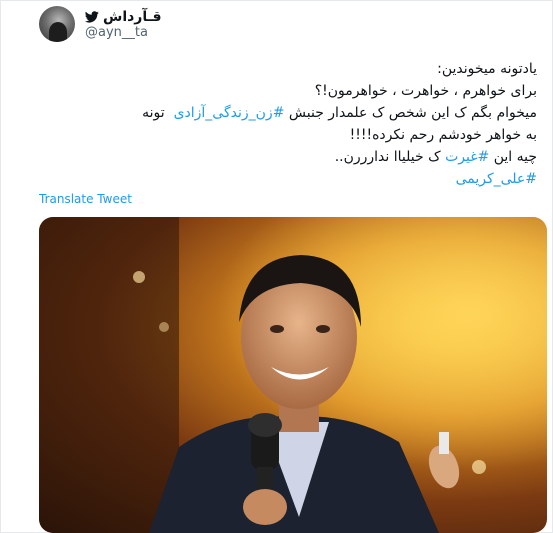  I want to click on twitter-bird-icon, so click(92, 17).